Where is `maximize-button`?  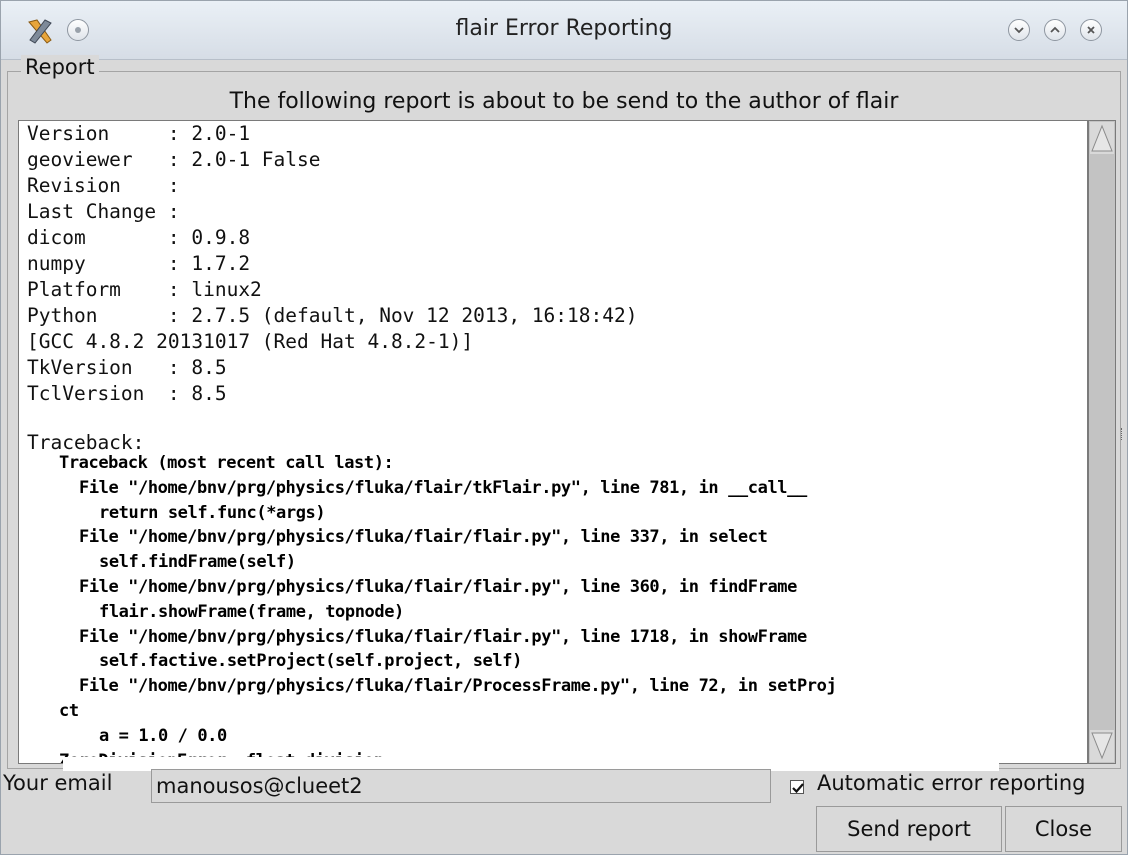
maximize-button is located at coordinates (1055, 30).